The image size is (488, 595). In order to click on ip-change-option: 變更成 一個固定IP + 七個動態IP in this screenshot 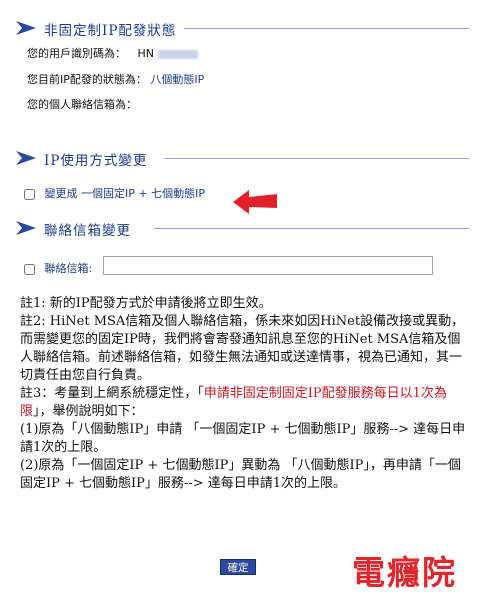, I will do `click(114, 193)`.